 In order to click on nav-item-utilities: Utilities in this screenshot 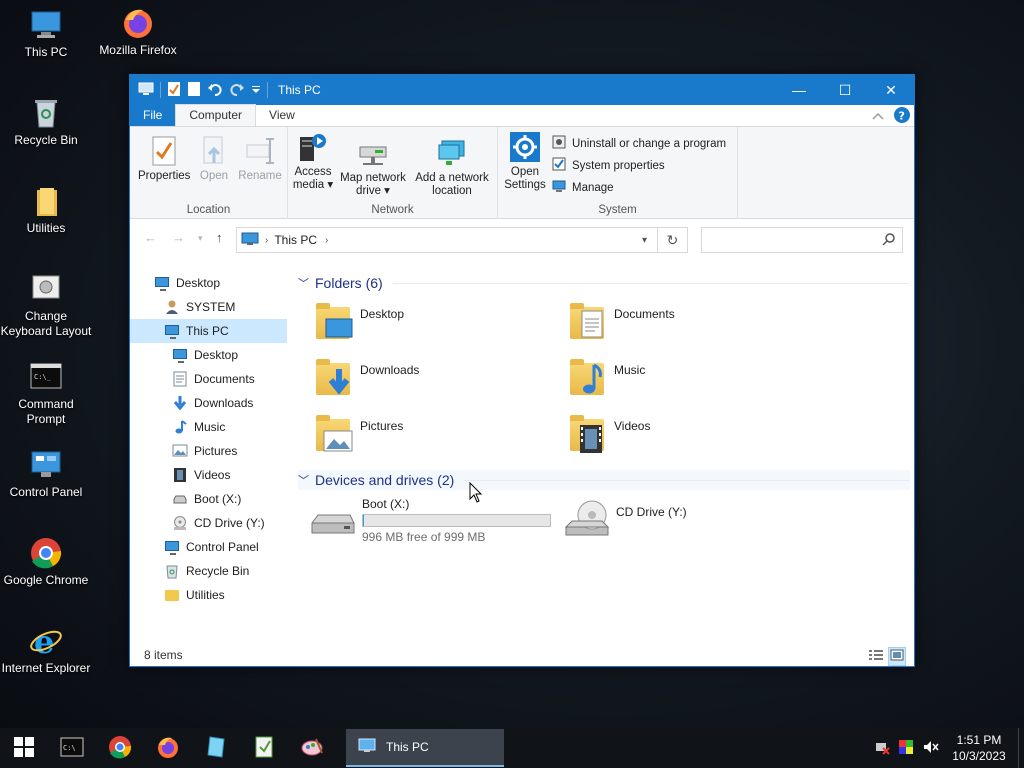, I will do `click(208, 595)`.